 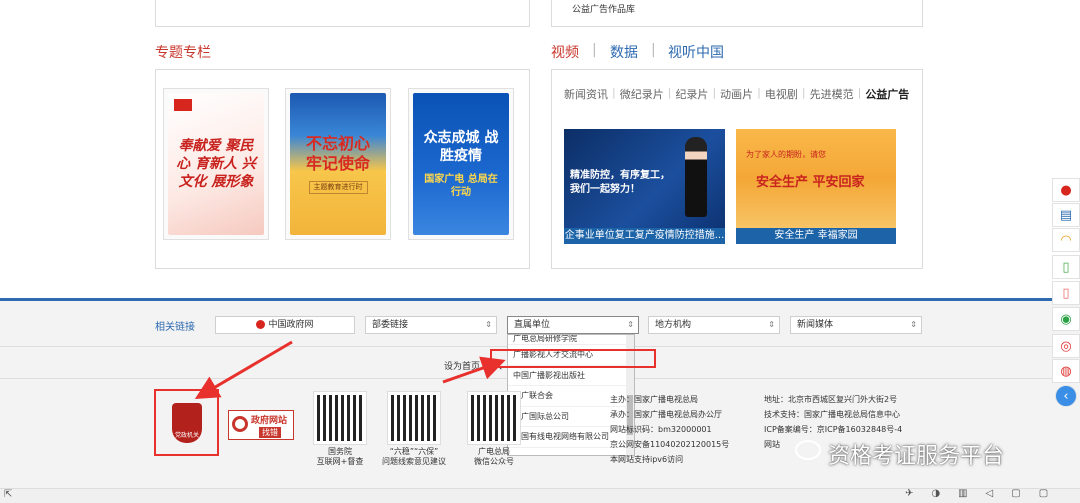 What do you see at coordinates (916, 456) in the screenshot?
I see `watermark-text: 资格考证服务平台` at bounding box center [916, 456].